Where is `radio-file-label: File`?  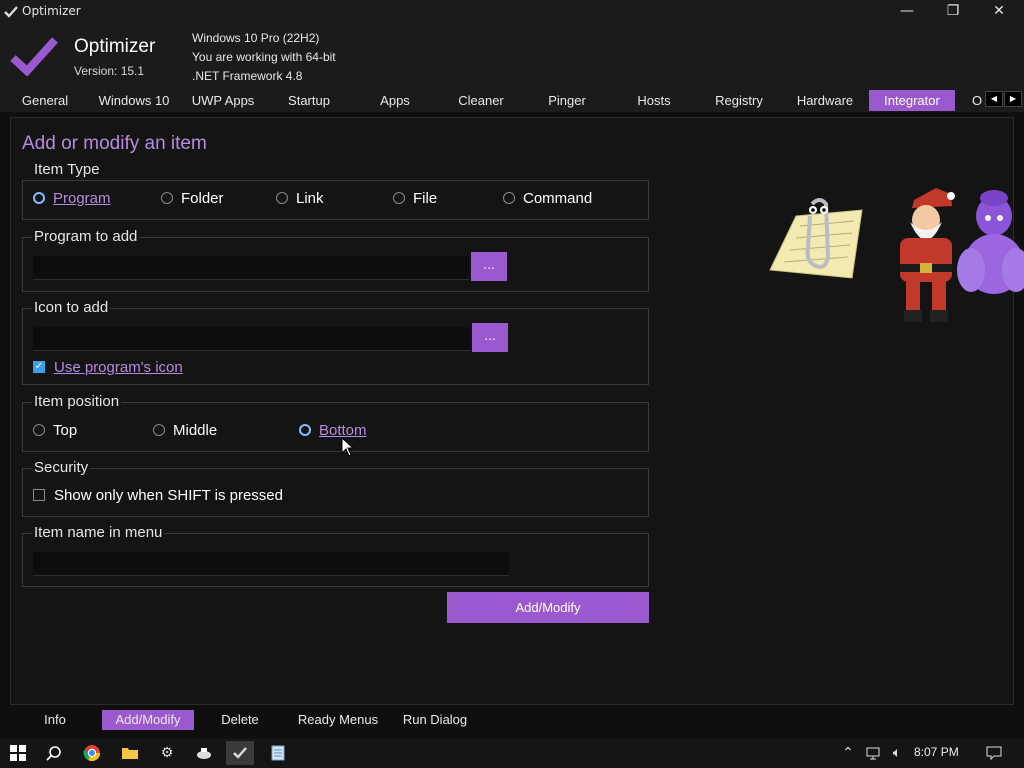 radio-file-label: File is located at coordinates (425, 198).